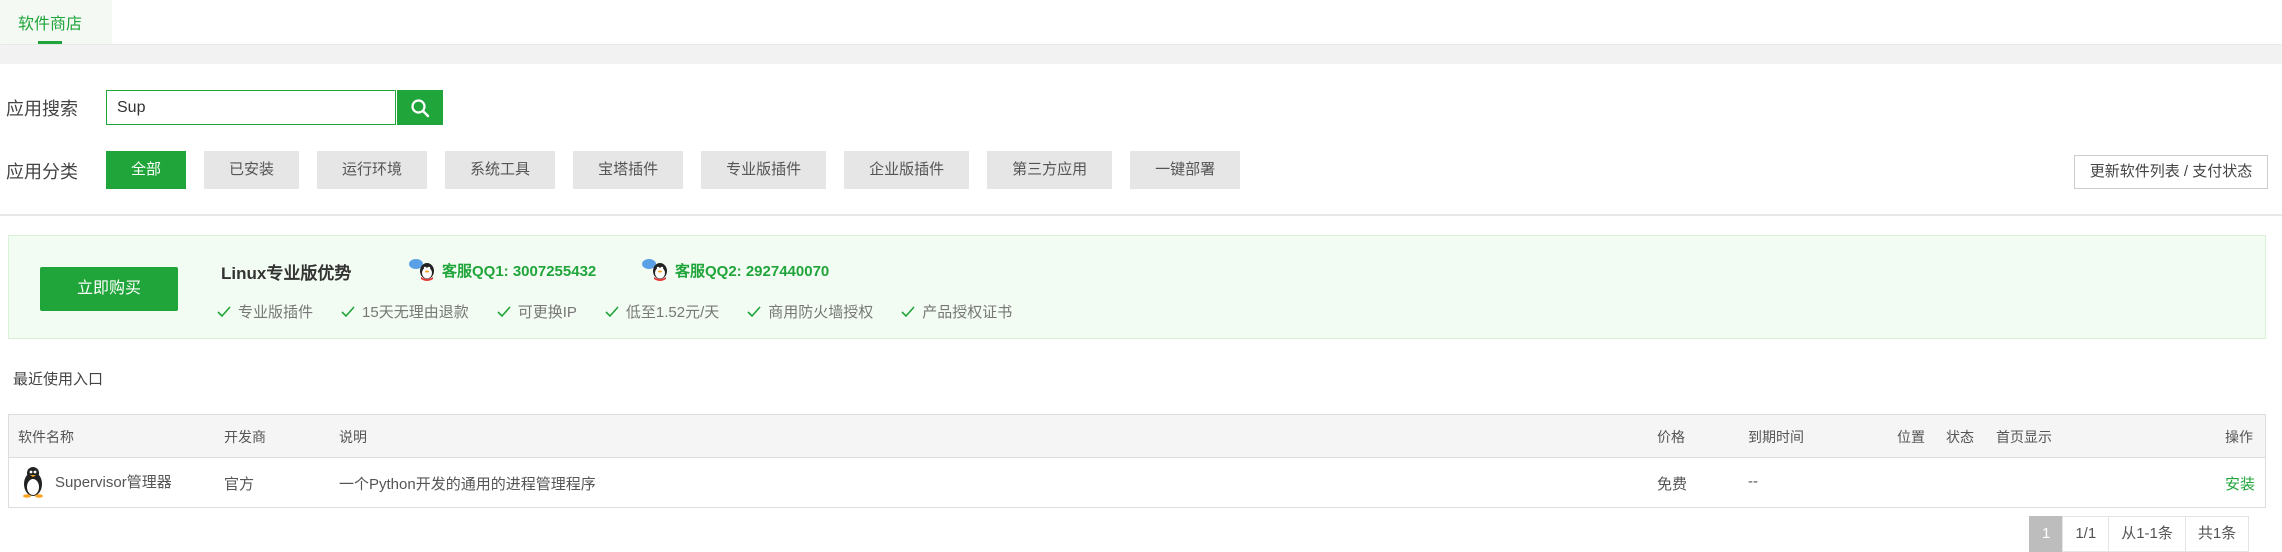 The width and height of the screenshot is (2282, 552). Describe the element at coordinates (252, 170) in the screenshot. I see `category-installed: 已安装` at that location.